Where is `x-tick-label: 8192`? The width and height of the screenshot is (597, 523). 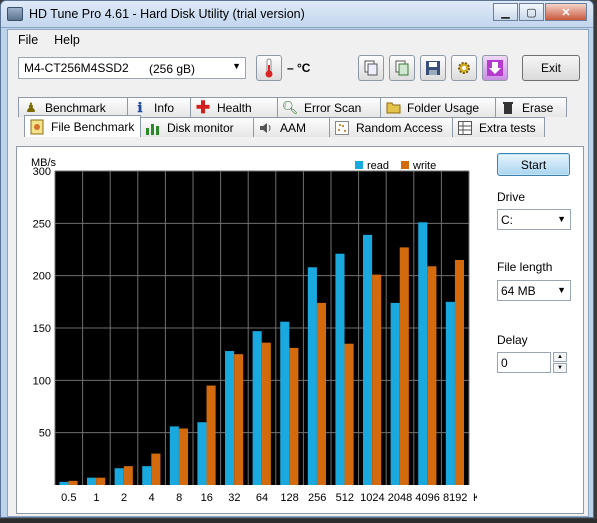
x-tick-label: 8192 is located at coordinates (455, 498).